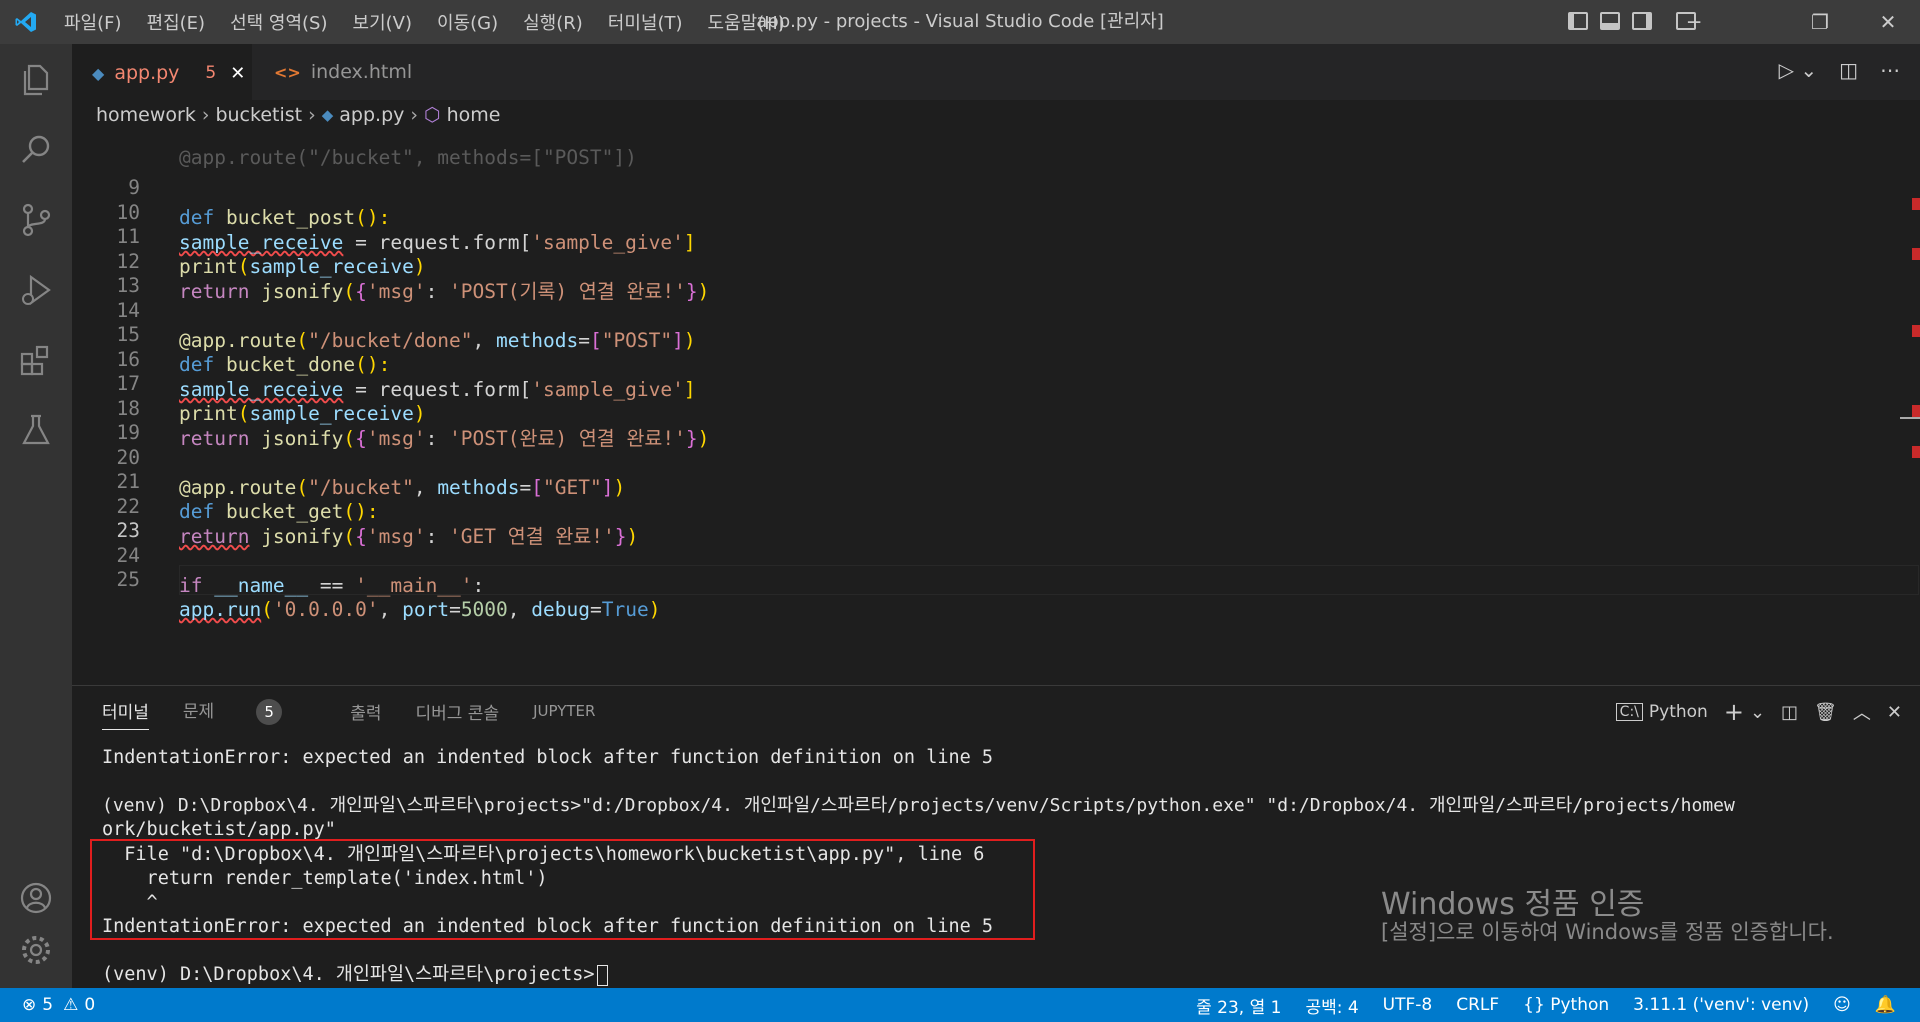 The image size is (1920, 1022). I want to click on menu-terminal: 터미널(T), so click(645, 22).